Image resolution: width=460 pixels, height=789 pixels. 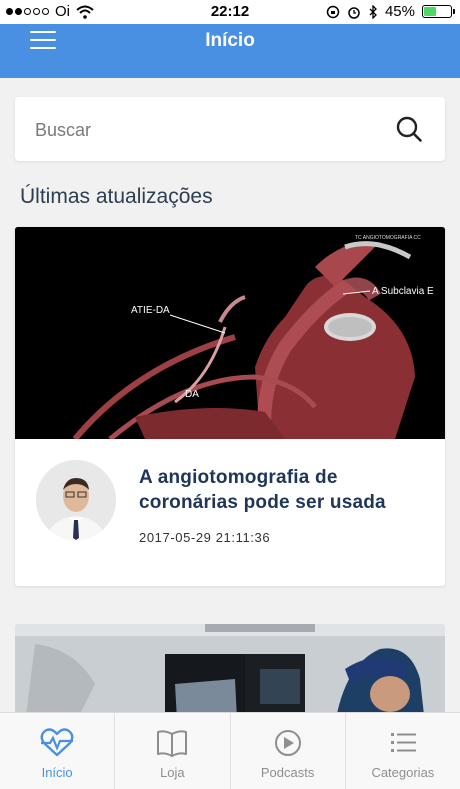 What do you see at coordinates (430, 11) in the screenshot?
I see `battery-level` at bounding box center [430, 11].